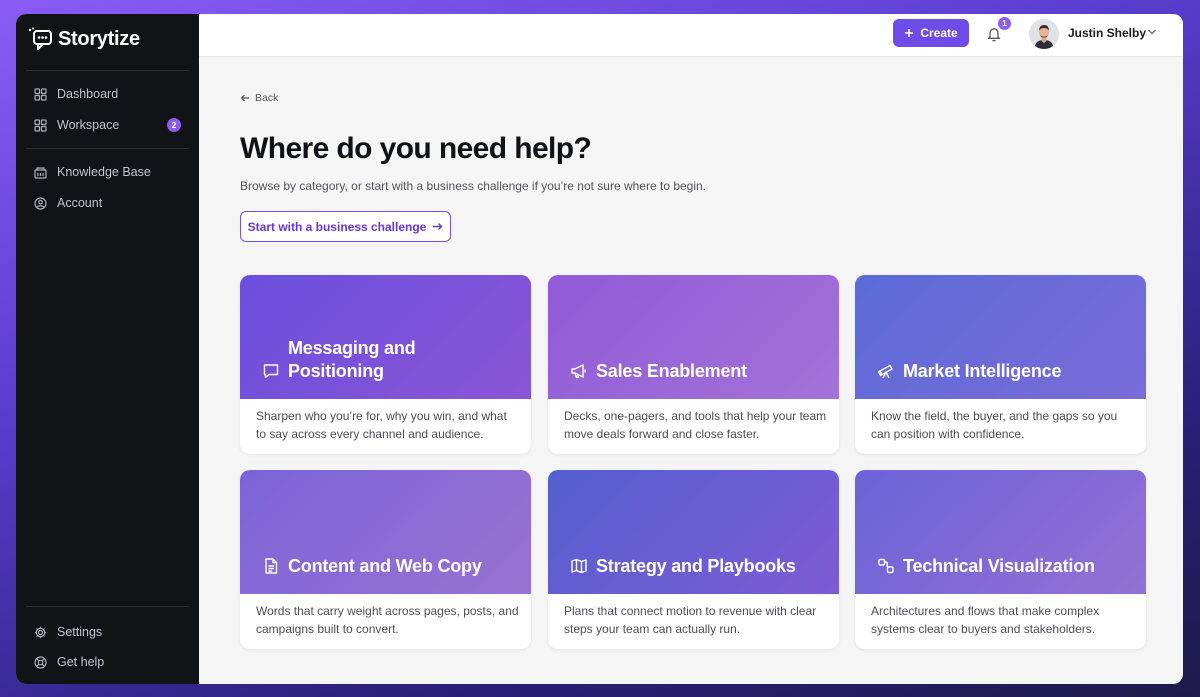 The height and width of the screenshot is (697, 1200). What do you see at coordinates (385, 532) in the screenshot?
I see `card-header: Content and Web Copy` at bounding box center [385, 532].